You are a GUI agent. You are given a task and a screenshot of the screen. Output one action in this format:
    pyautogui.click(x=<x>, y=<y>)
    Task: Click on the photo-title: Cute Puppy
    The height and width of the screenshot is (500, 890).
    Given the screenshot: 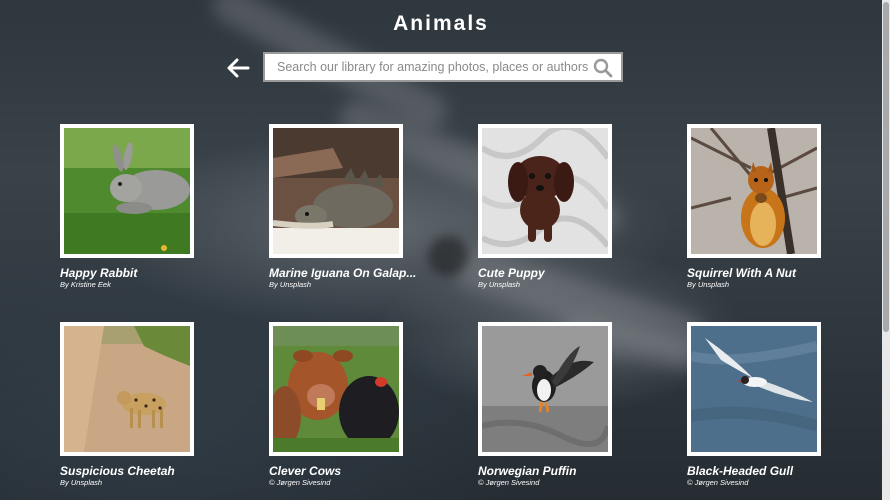 What is the action you would take?
    pyautogui.click(x=558, y=273)
    